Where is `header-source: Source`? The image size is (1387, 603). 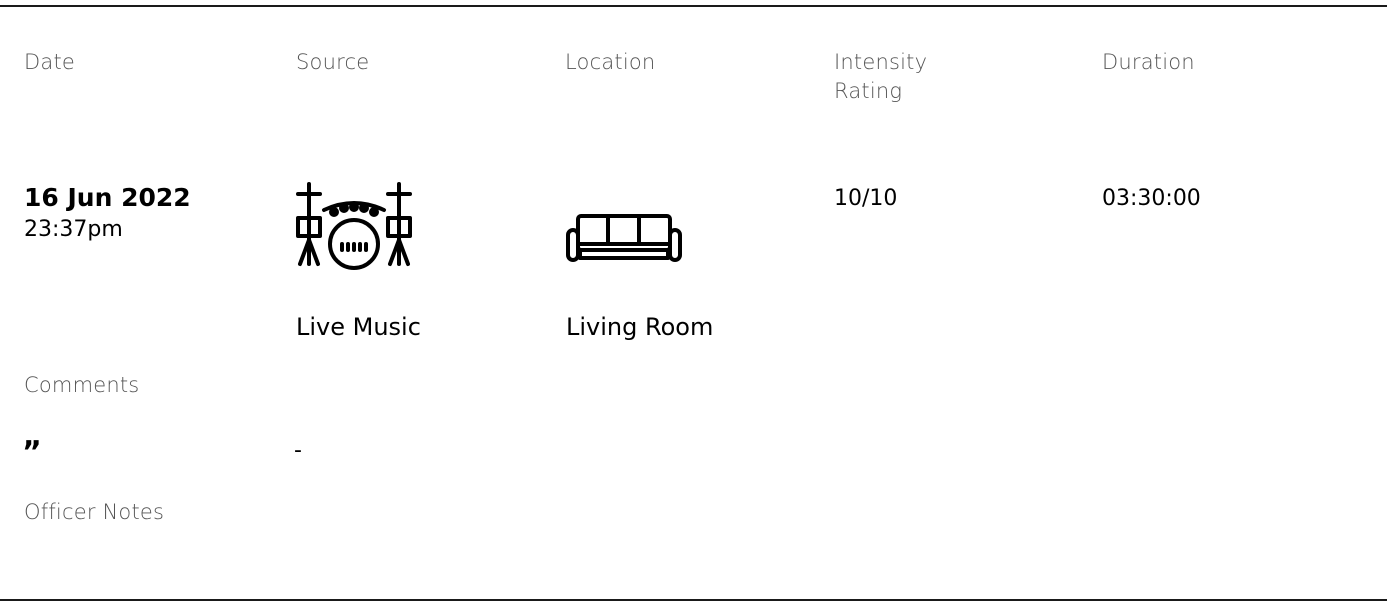
header-source: Source is located at coordinates (333, 62).